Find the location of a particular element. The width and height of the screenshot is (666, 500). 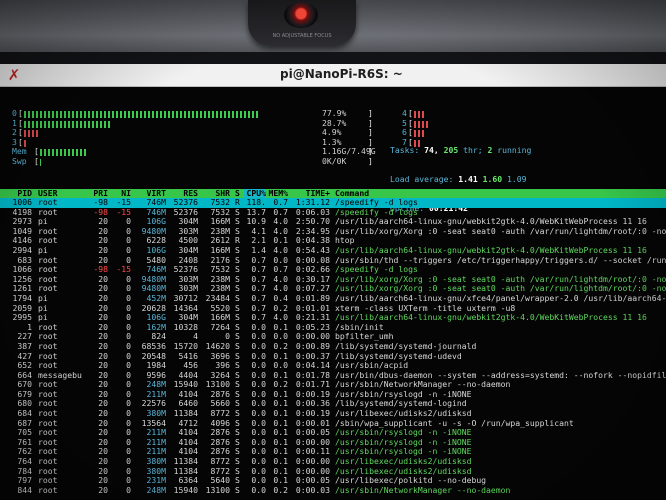

webcam: NO ADJUSTABLE FOCUS is located at coordinates (302, 23).